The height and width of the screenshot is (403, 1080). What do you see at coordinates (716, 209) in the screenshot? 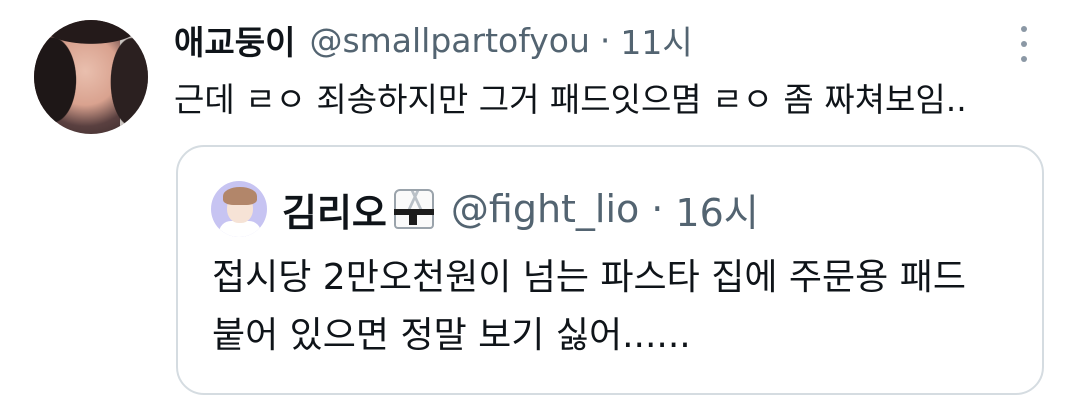
I see `quoted-tweet-timestamp: 16시` at bounding box center [716, 209].